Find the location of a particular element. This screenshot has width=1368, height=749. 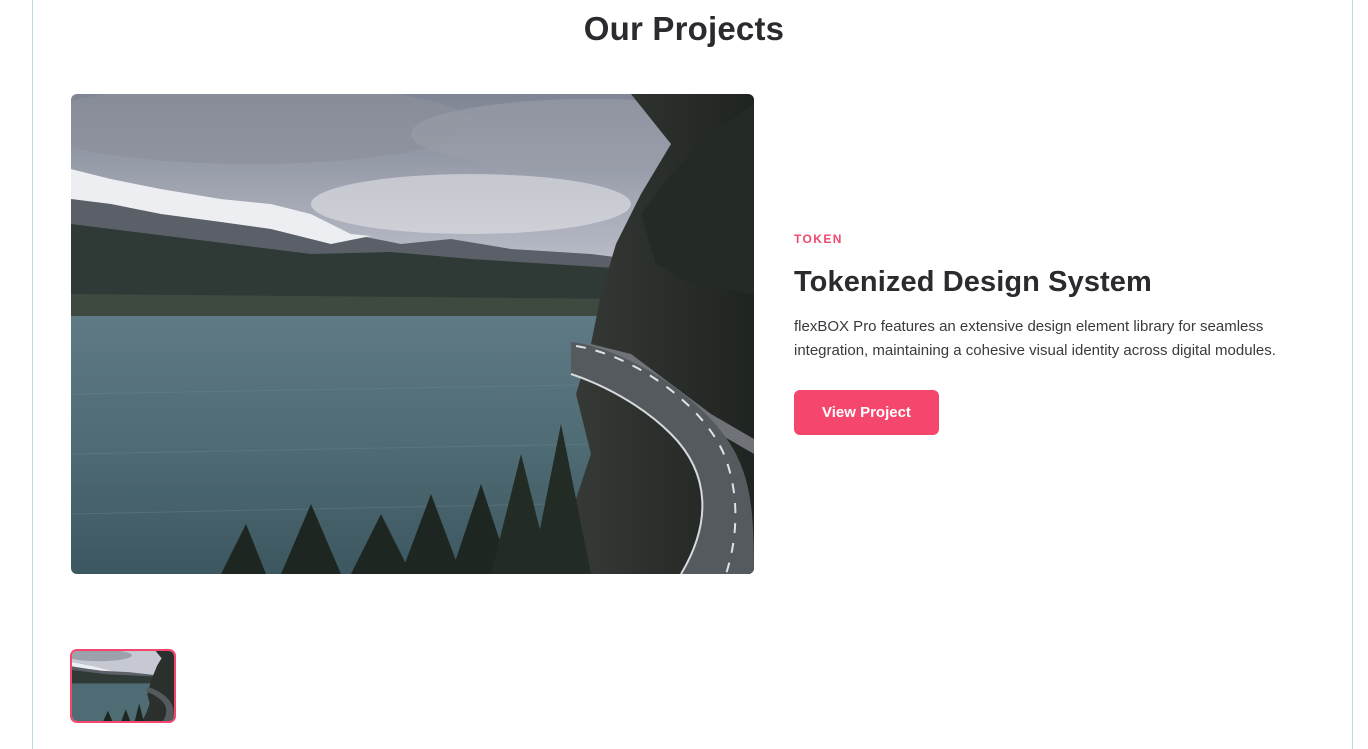

project-title: Tokenized Design System is located at coordinates (973, 282).